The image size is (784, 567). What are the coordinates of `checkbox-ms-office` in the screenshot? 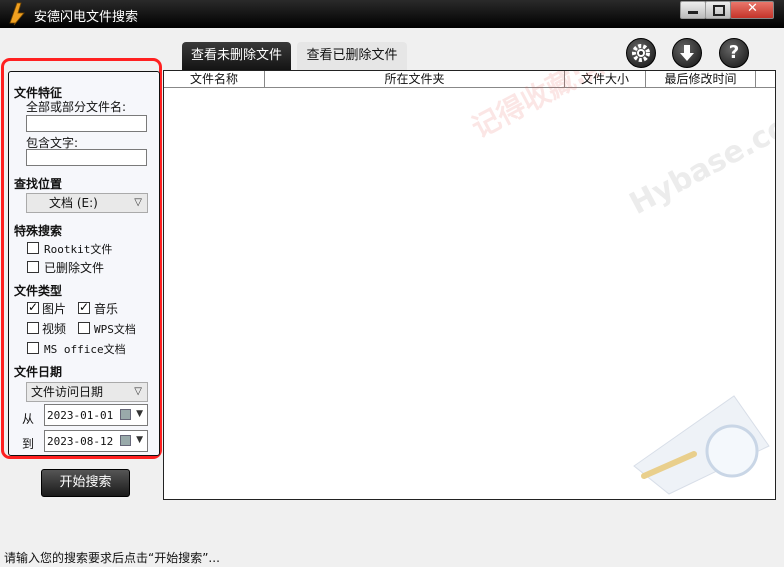 It's located at (33, 348).